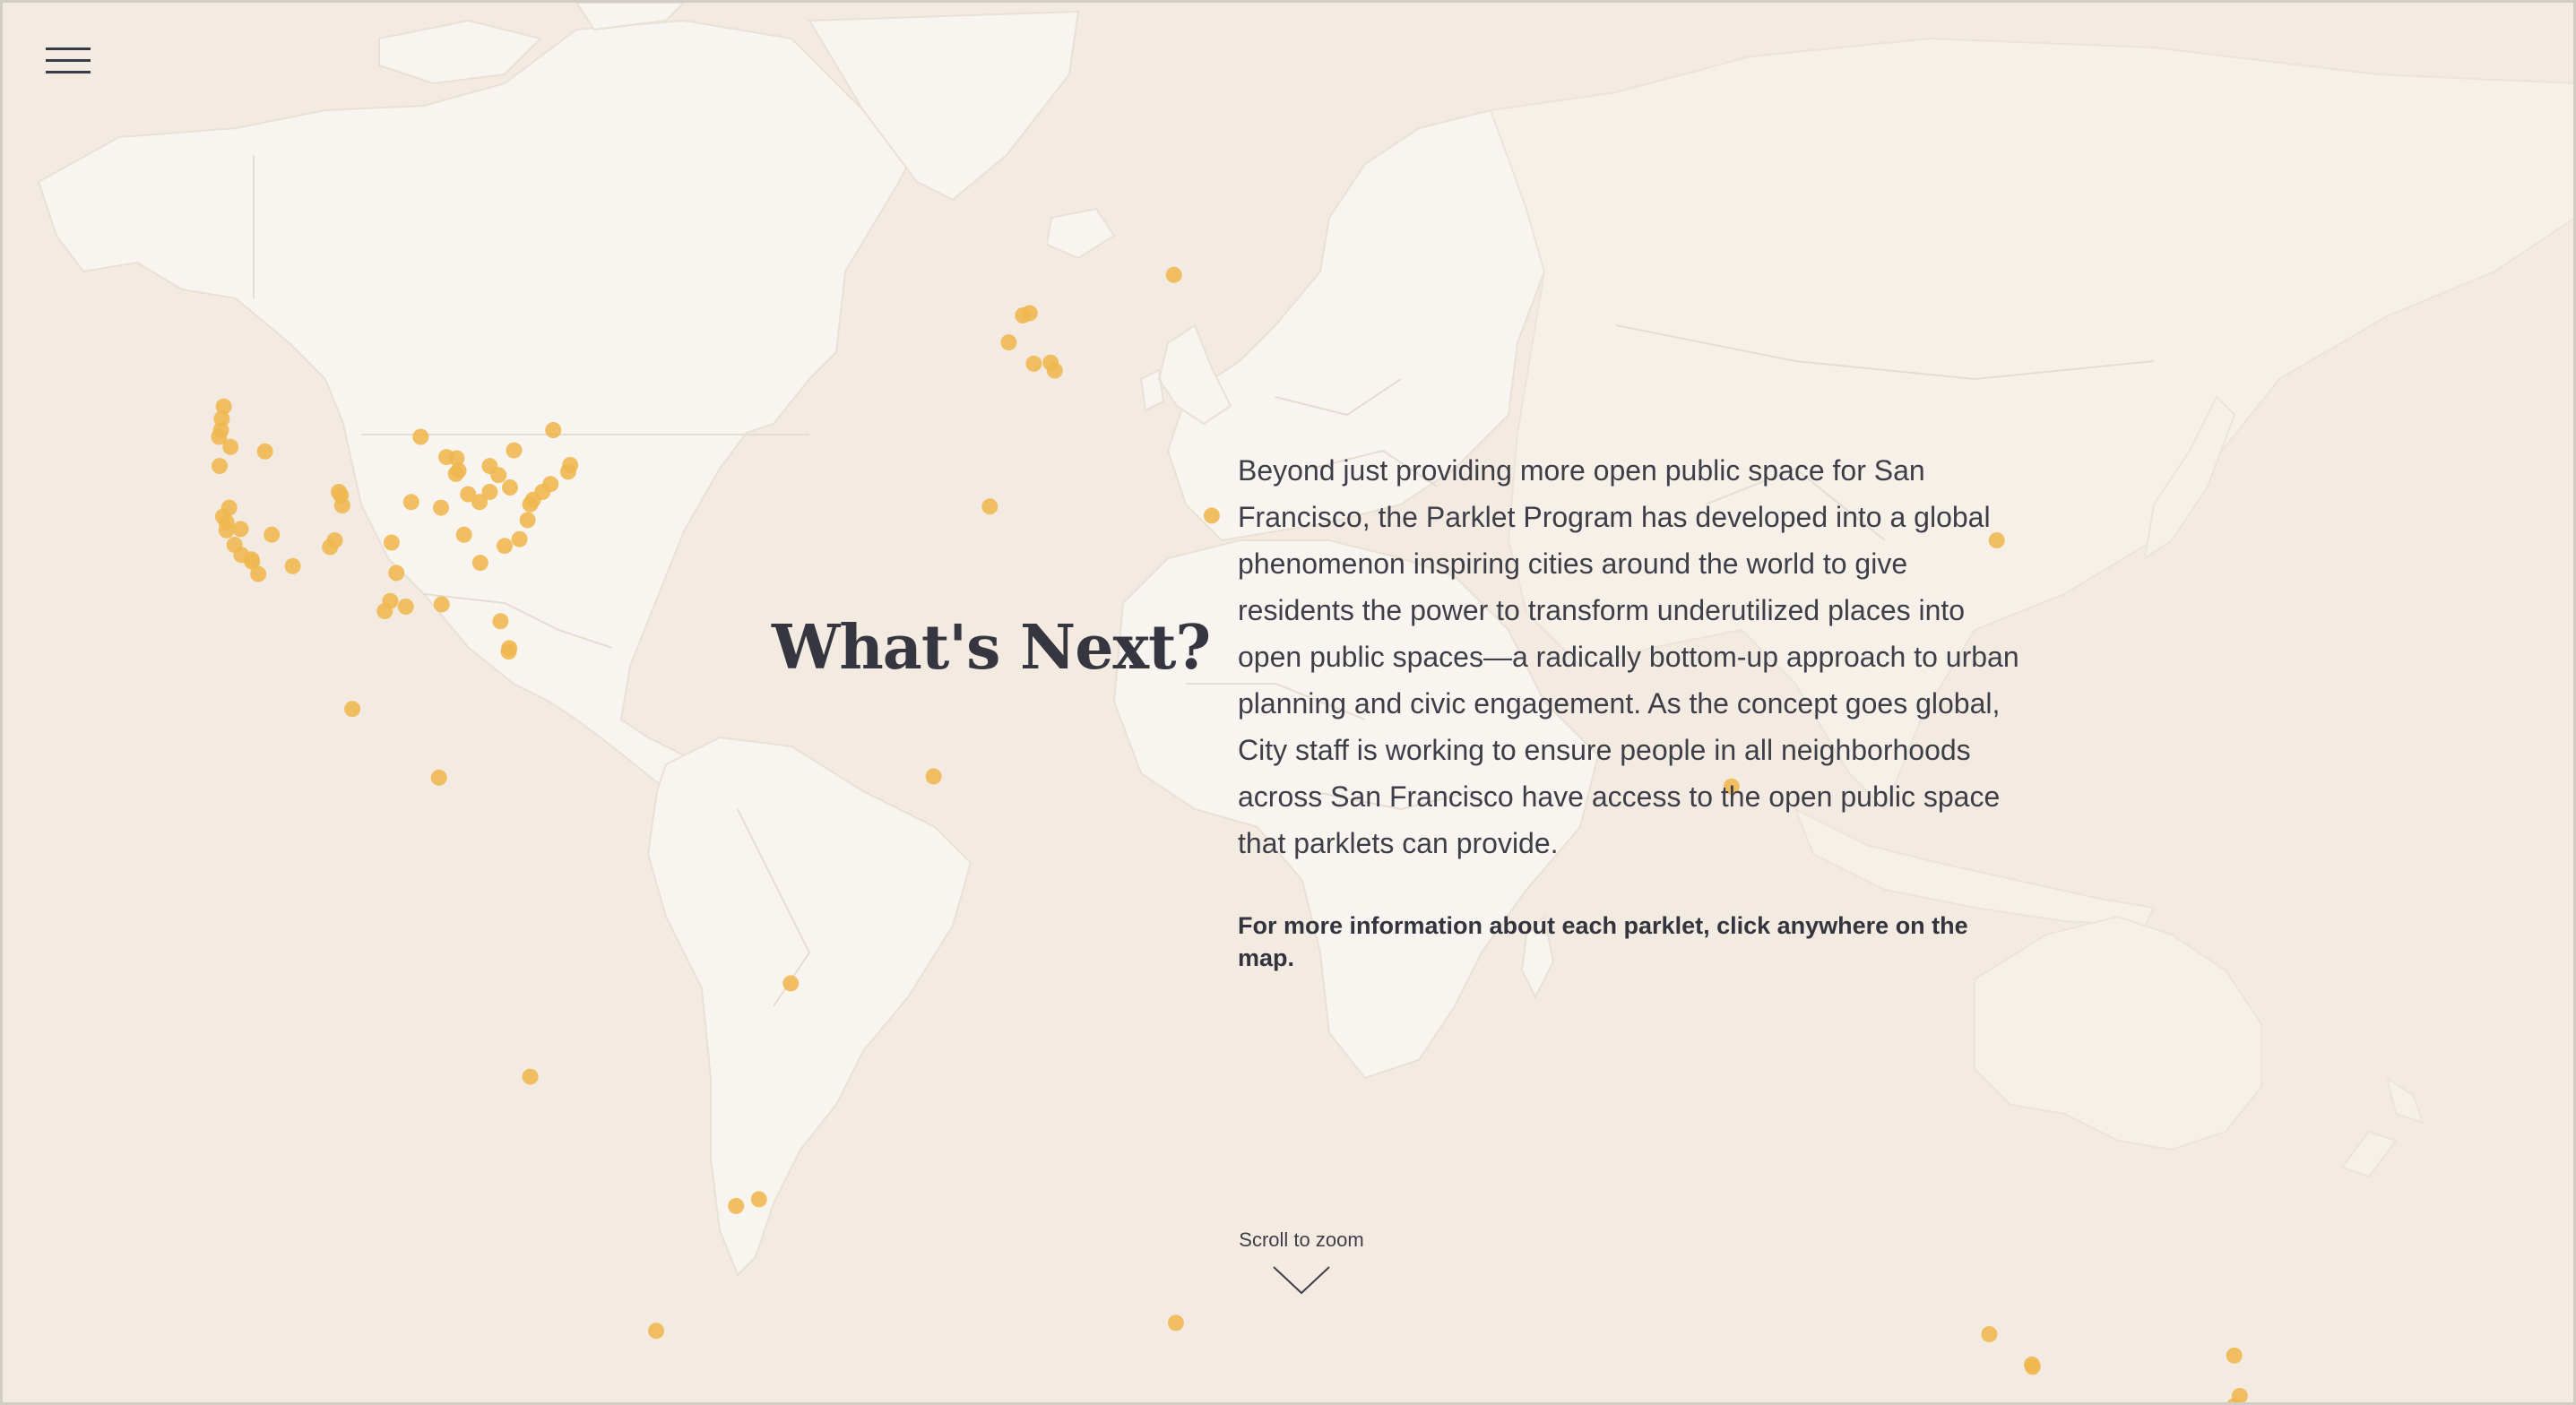  Describe the element at coordinates (809, 1007) in the screenshot. I see `south-america-landmass` at that location.